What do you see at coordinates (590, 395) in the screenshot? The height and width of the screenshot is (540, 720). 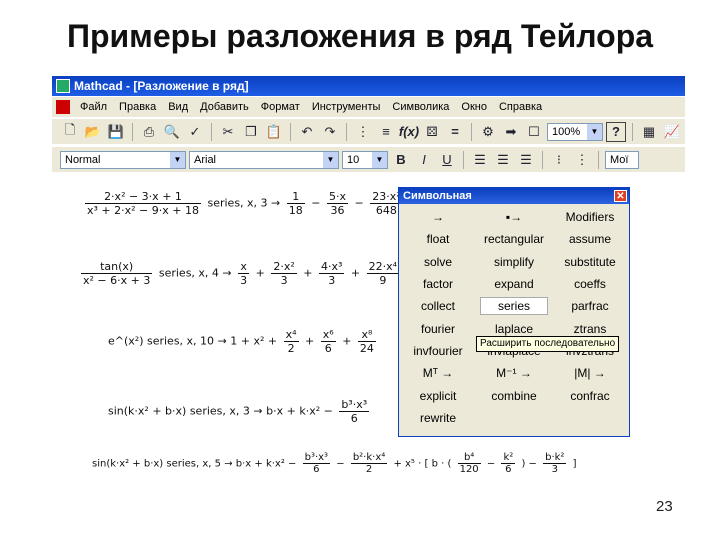 I see `palette-button-confrac: confrac` at bounding box center [590, 395].